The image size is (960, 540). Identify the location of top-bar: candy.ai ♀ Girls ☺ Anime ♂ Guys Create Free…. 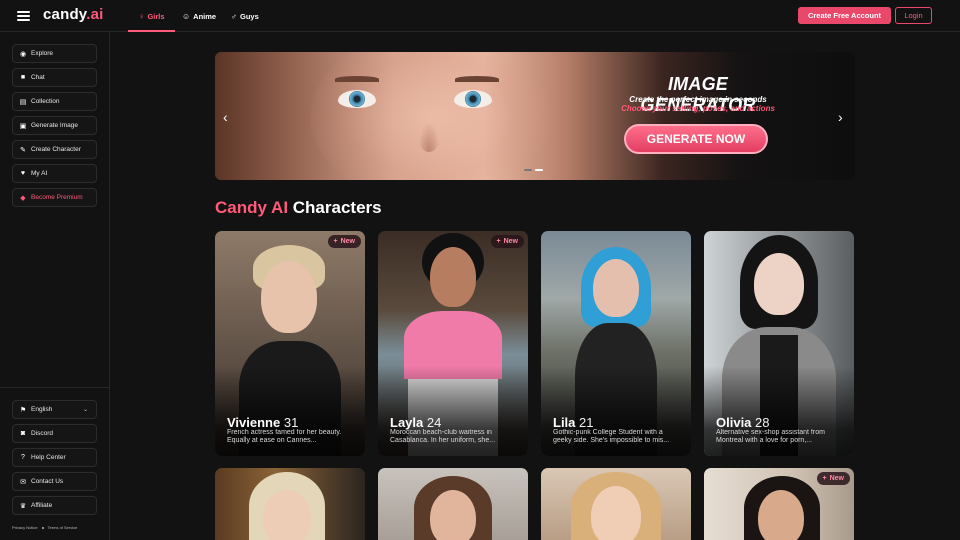
(480, 16).